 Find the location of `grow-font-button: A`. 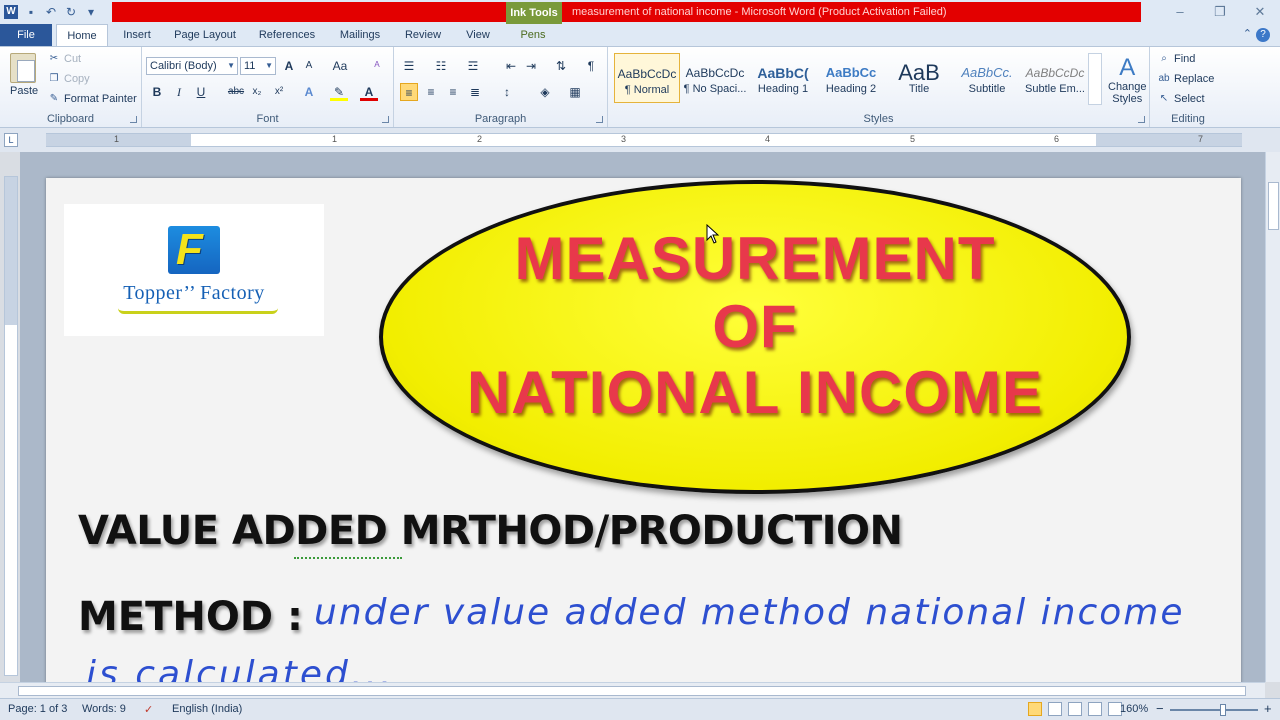

grow-font-button: A is located at coordinates (289, 66).